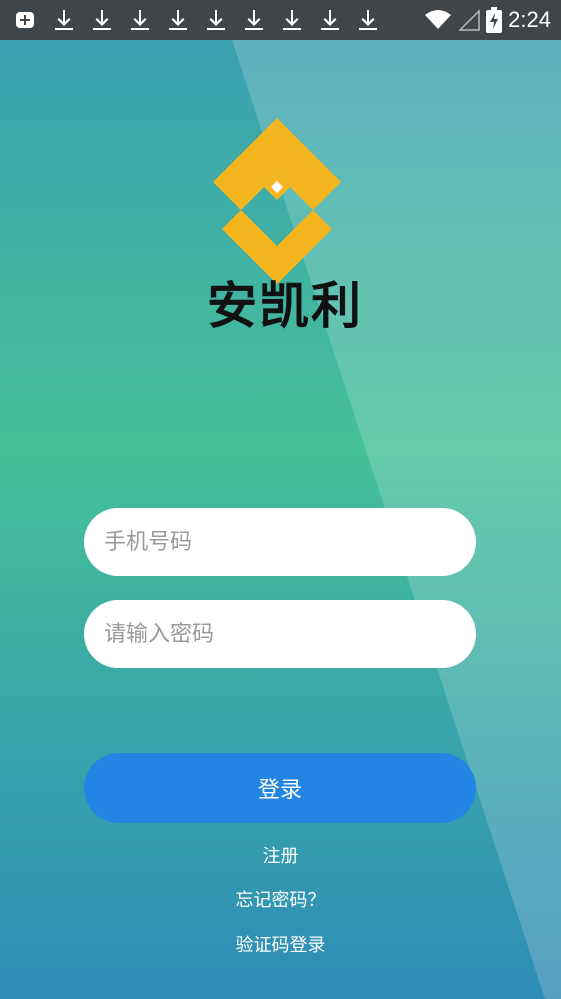  I want to click on signal-icon, so click(469, 20).